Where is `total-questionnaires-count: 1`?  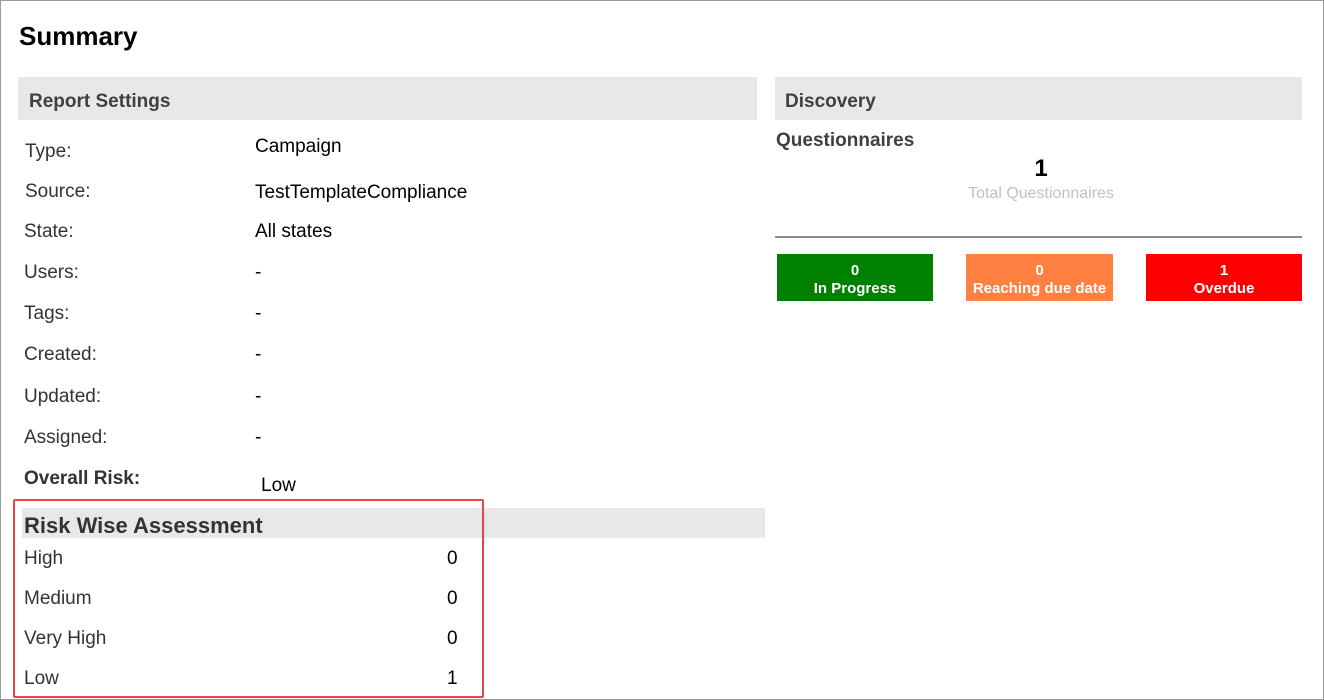
total-questionnaires-count: 1 is located at coordinates (1041, 168).